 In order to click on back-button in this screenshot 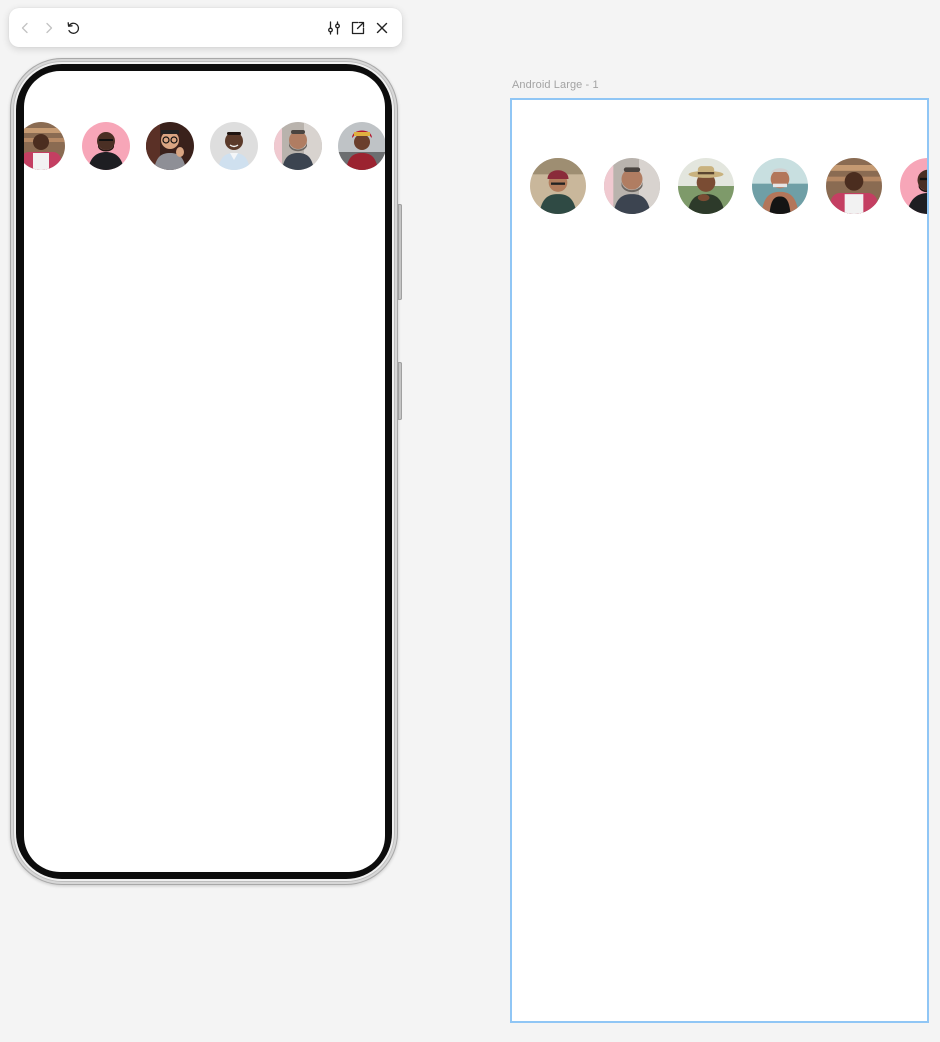, I will do `click(25, 28)`.